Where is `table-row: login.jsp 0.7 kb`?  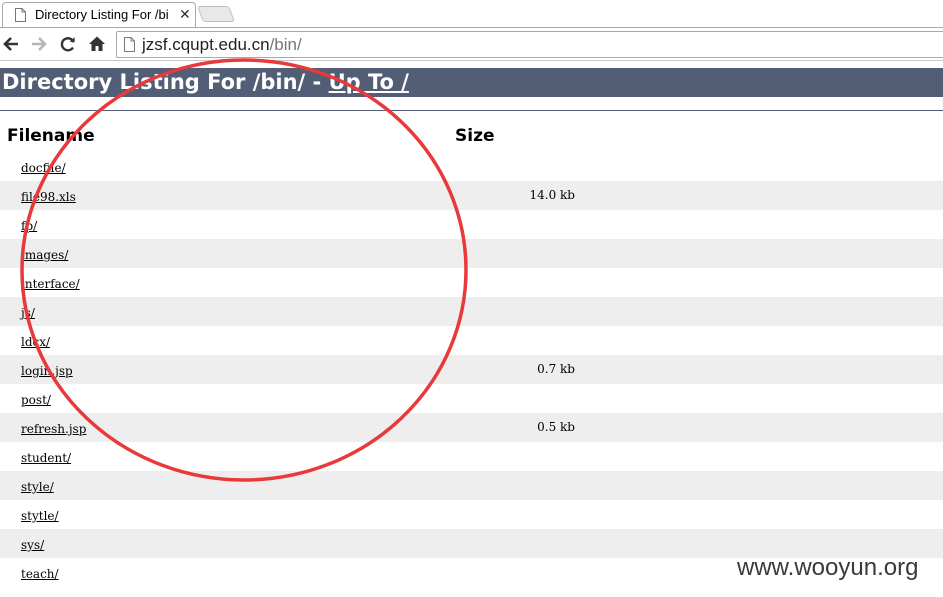
table-row: login.jsp 0.7 kb is located at coordinates (471, 369).